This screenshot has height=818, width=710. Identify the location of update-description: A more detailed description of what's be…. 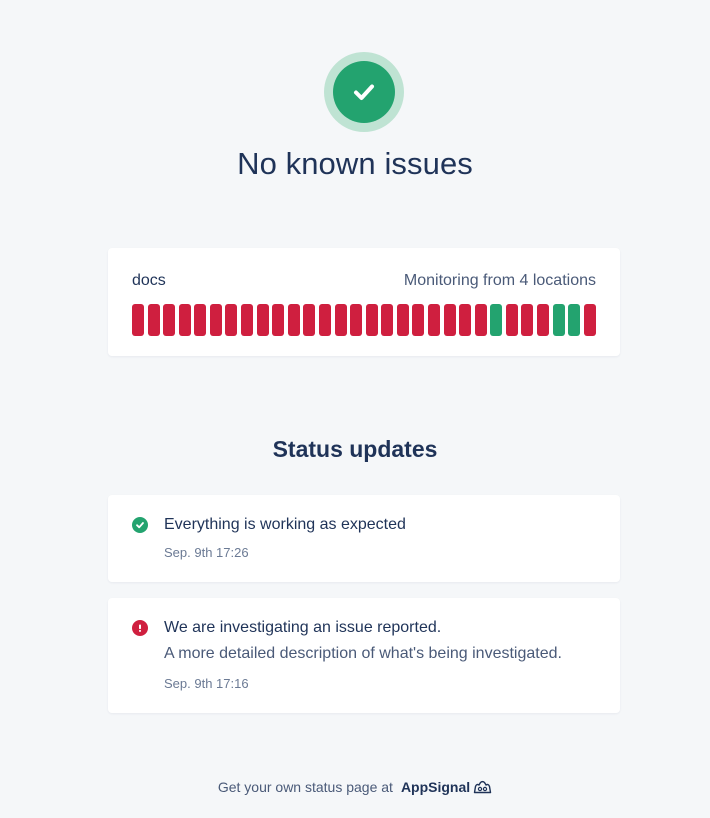
(363, 653).